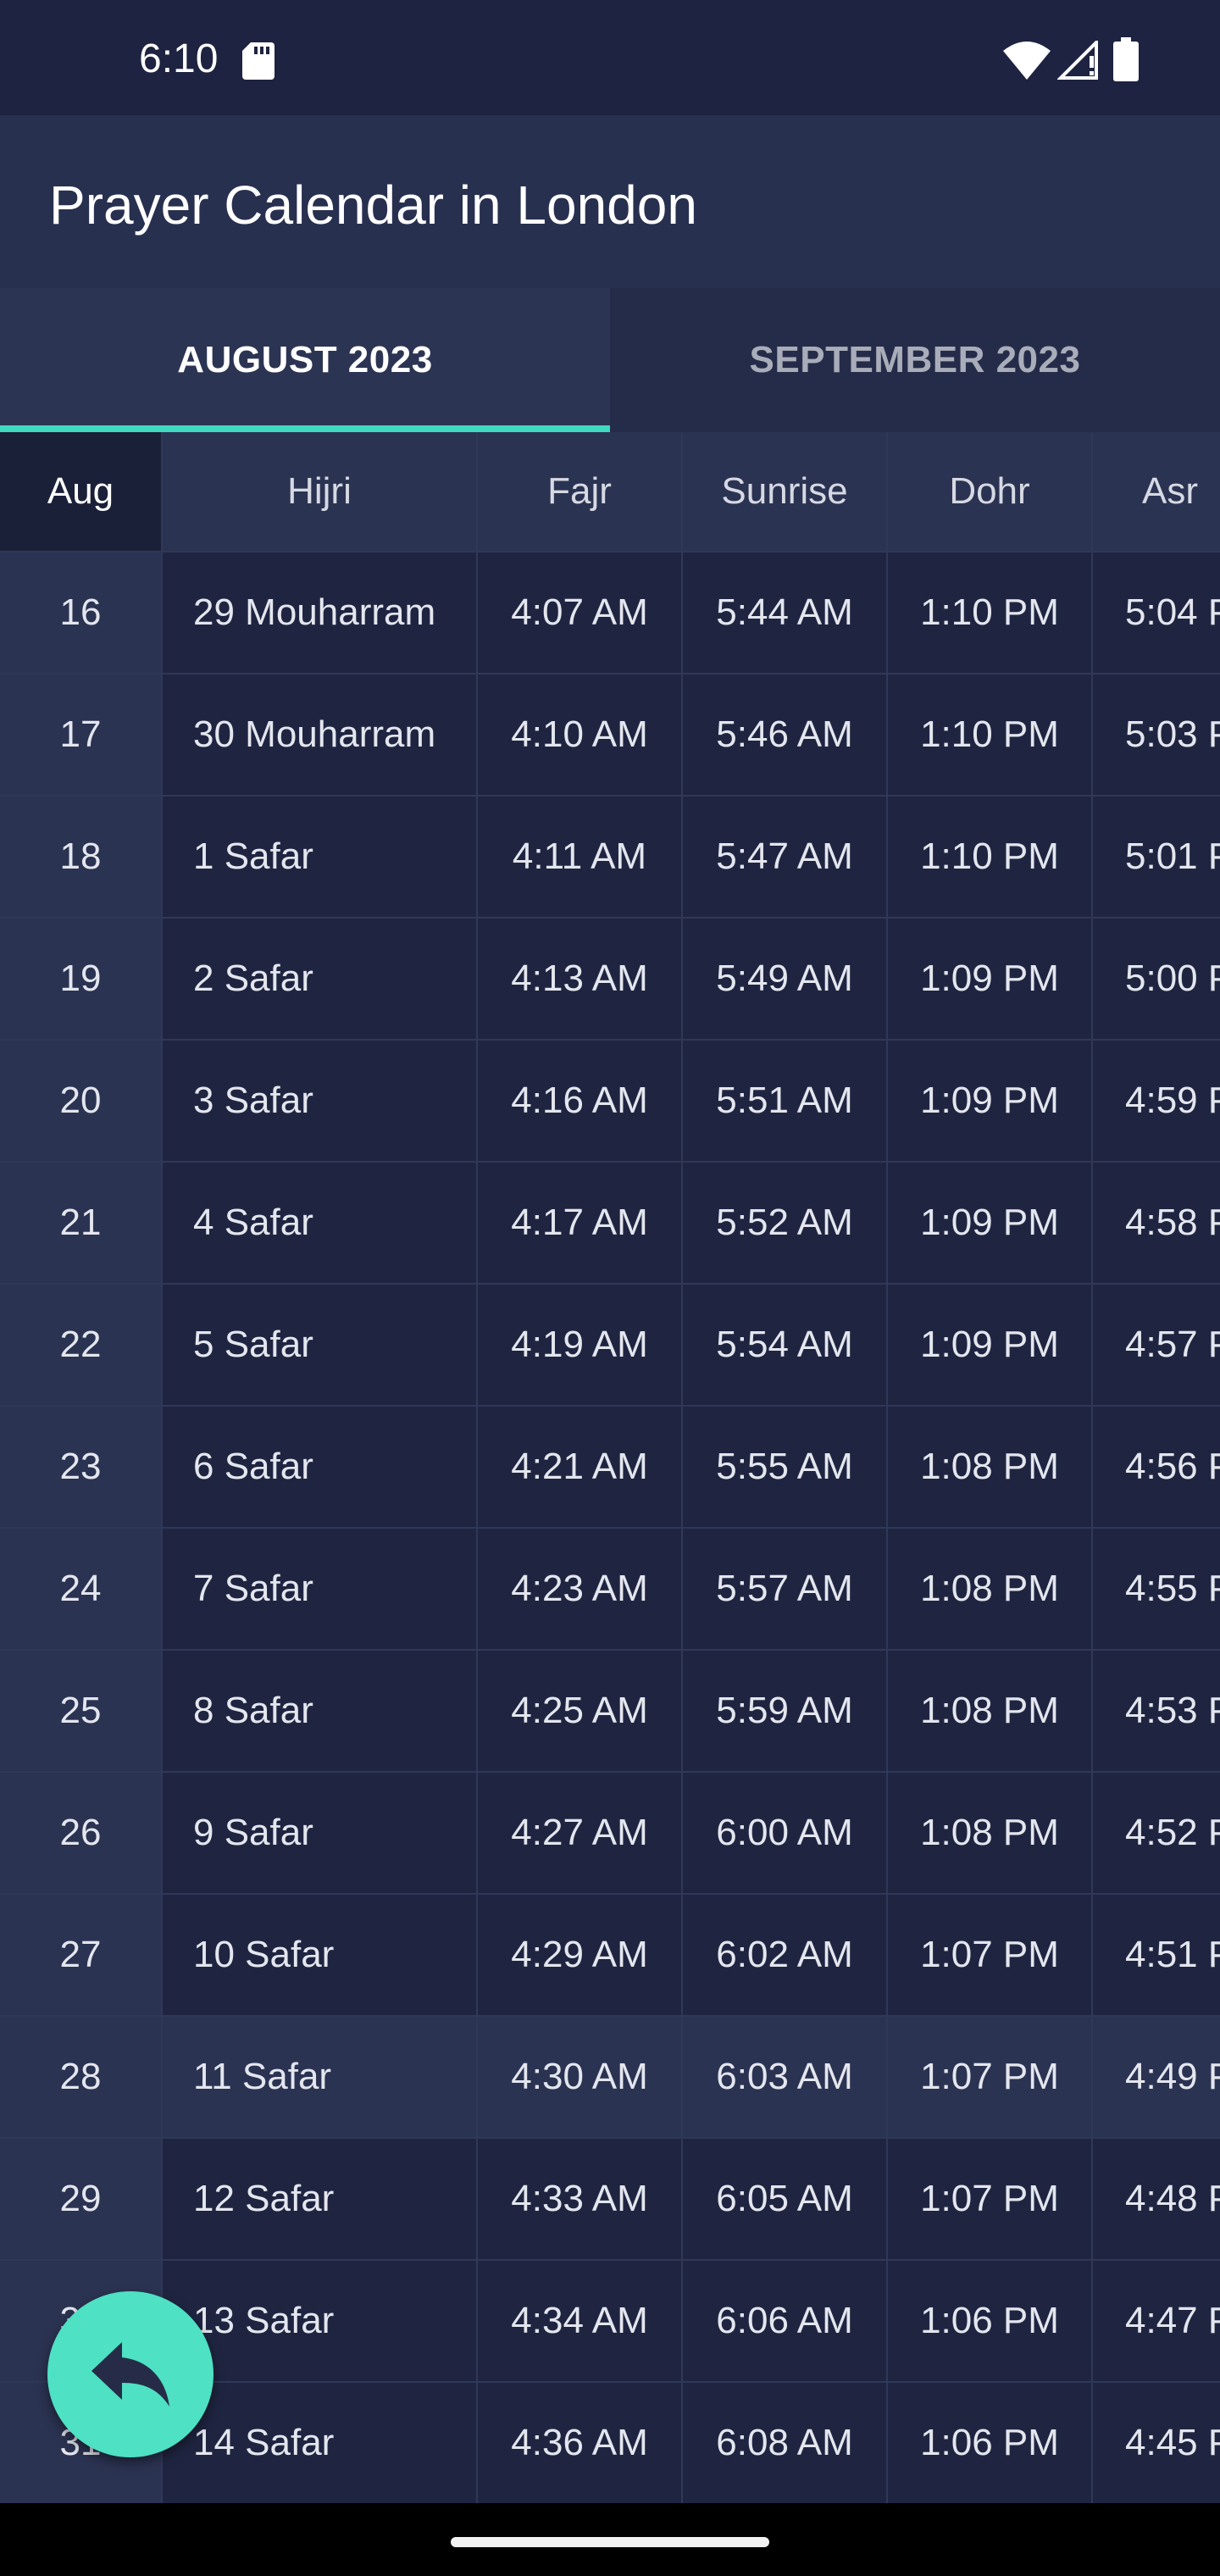 This screenshot has height=2576, width=1220. What do you see at coordinates (785, 1223) in the screenshot?
I see `cell-sunrise: 5:52 AM` at bounding box center [785, 1223].